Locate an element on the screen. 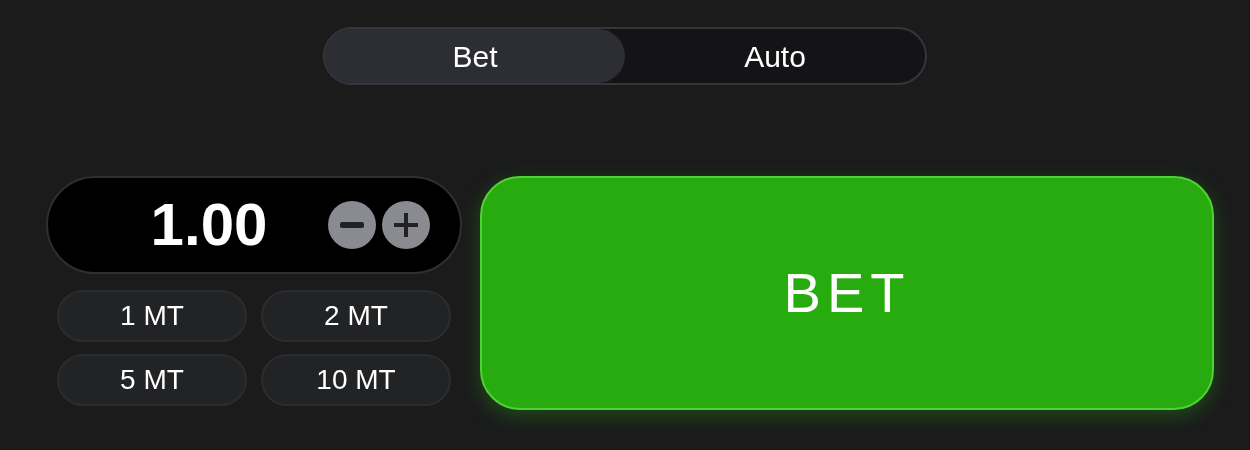  plus-button is located at coordinates (406, 225).